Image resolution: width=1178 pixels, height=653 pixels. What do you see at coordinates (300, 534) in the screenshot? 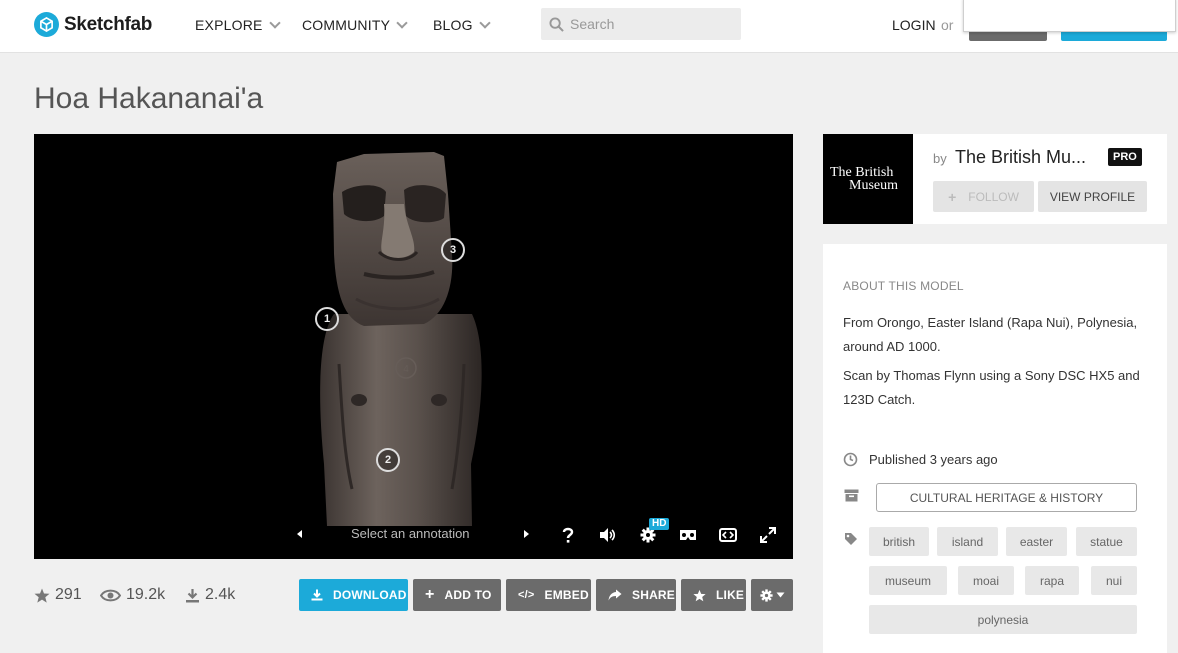
I see `prev-annotation-icon` at bounding box center [300, 534].